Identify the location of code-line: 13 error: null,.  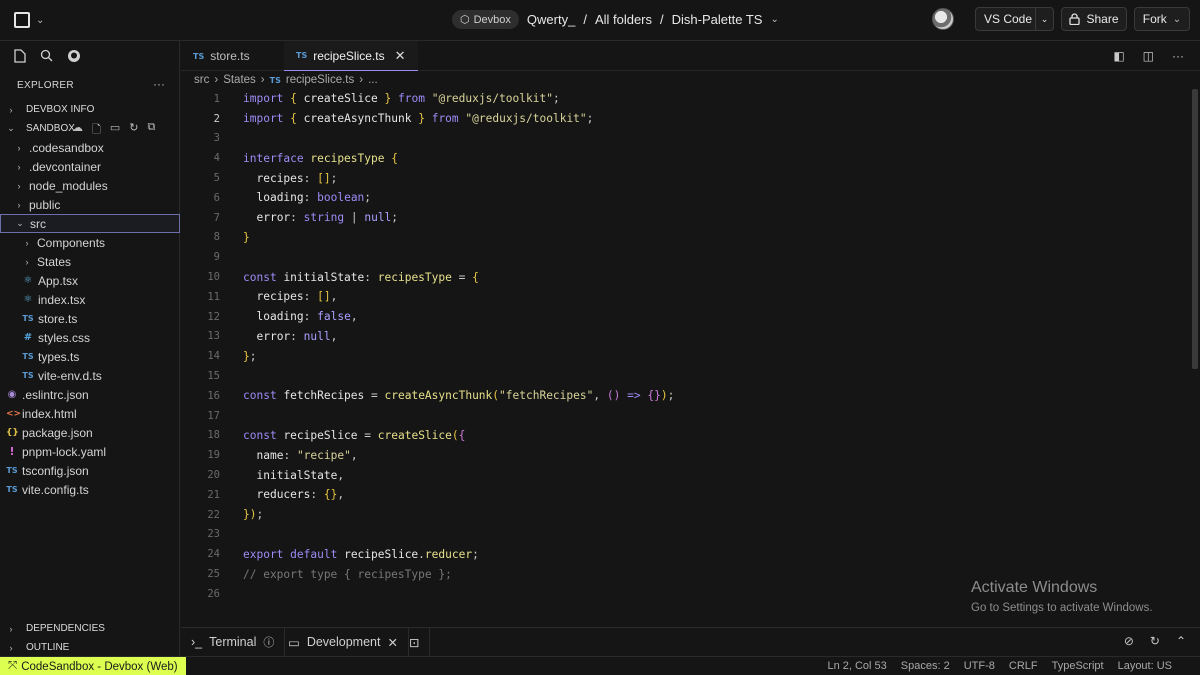
(683, 337).